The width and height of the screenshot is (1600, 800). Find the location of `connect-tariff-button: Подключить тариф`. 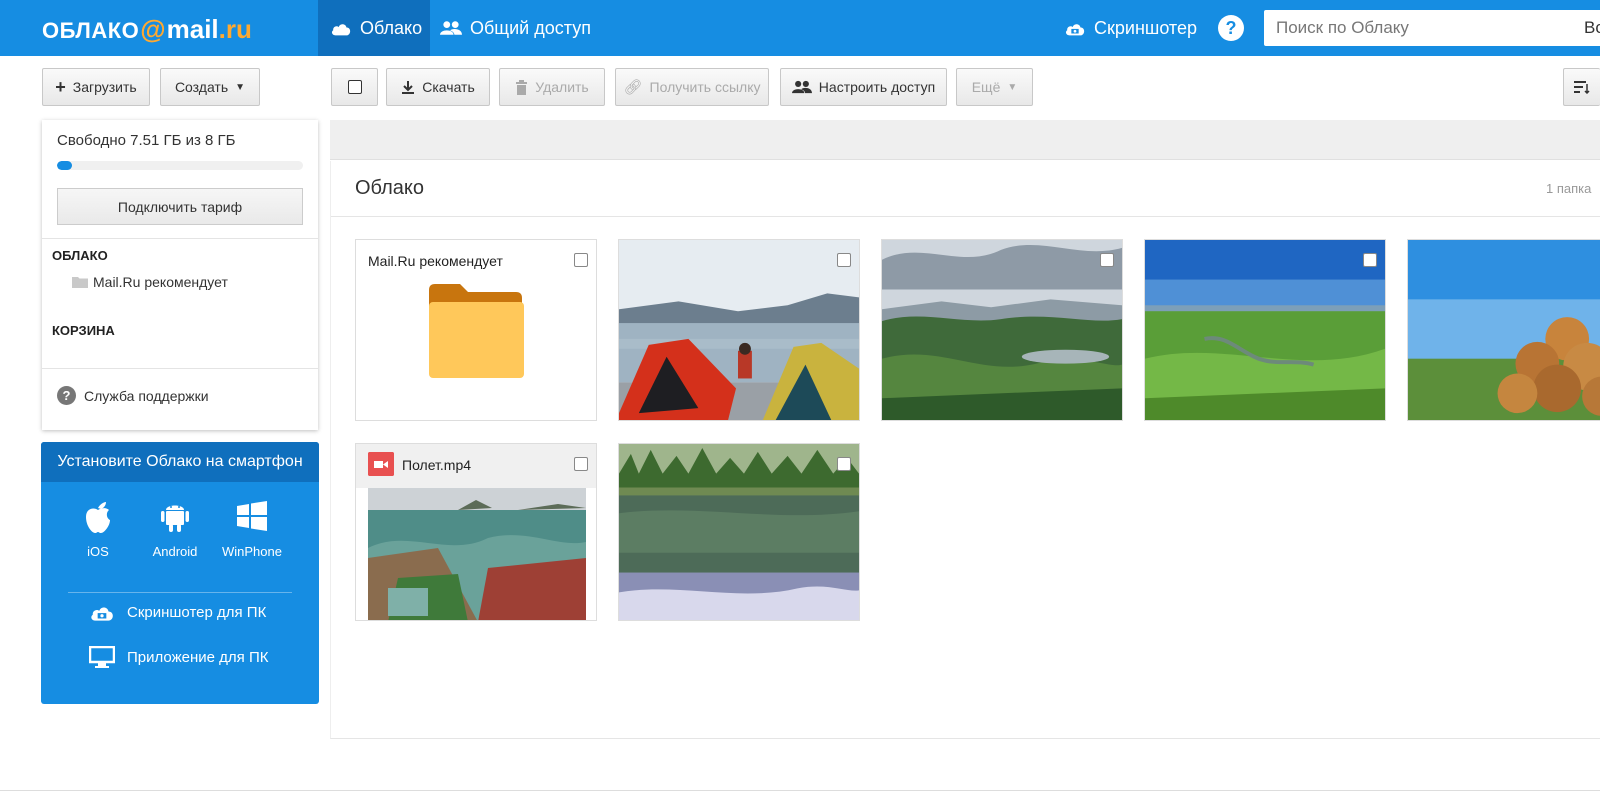

connect-tariff-button: Подключить тариф is located at coordinates (180, 206).